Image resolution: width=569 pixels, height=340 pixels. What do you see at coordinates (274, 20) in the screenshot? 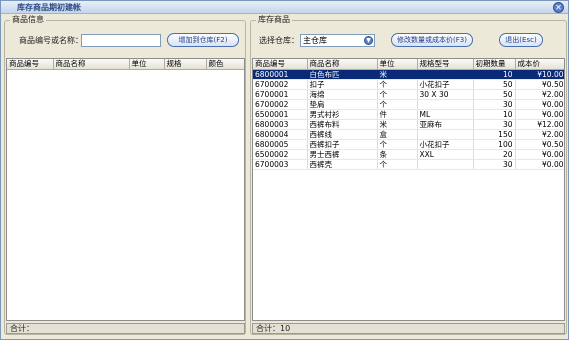
I see `stock-group-title: 库存商品` at bounding box center [274, 20].